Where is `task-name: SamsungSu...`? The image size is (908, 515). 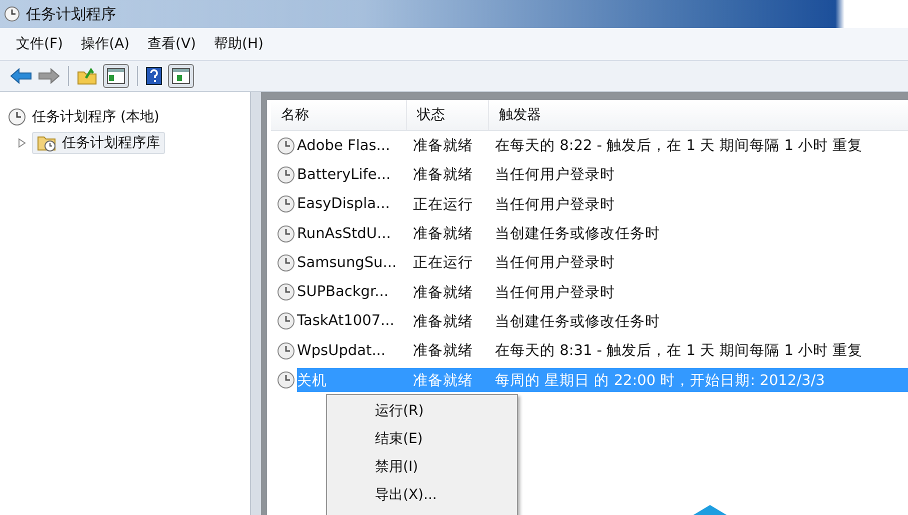 task-name: SamsungSu... is located at coordinates (347, 262).